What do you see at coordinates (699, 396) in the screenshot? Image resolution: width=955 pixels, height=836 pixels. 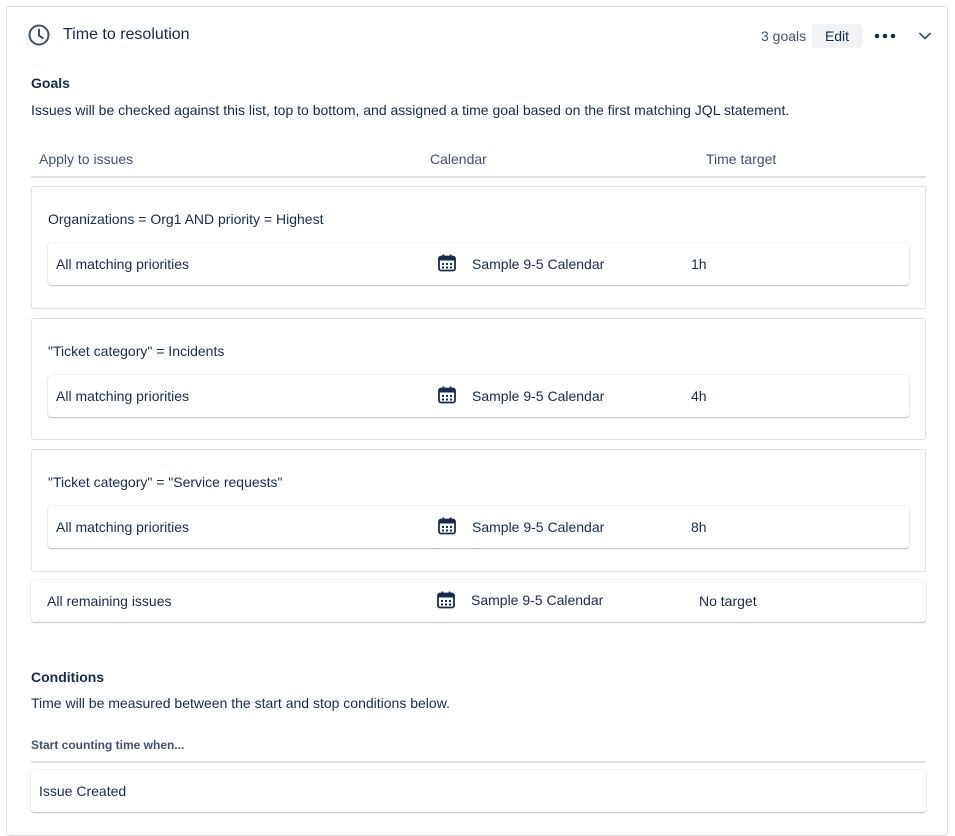 I see `goal-target: 4h` at bounding box center [699, 396].